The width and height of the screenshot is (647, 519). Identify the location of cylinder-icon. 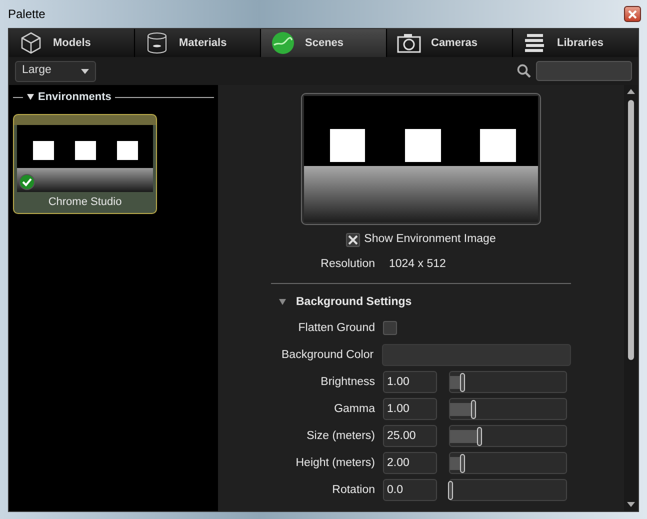
(157, 43).